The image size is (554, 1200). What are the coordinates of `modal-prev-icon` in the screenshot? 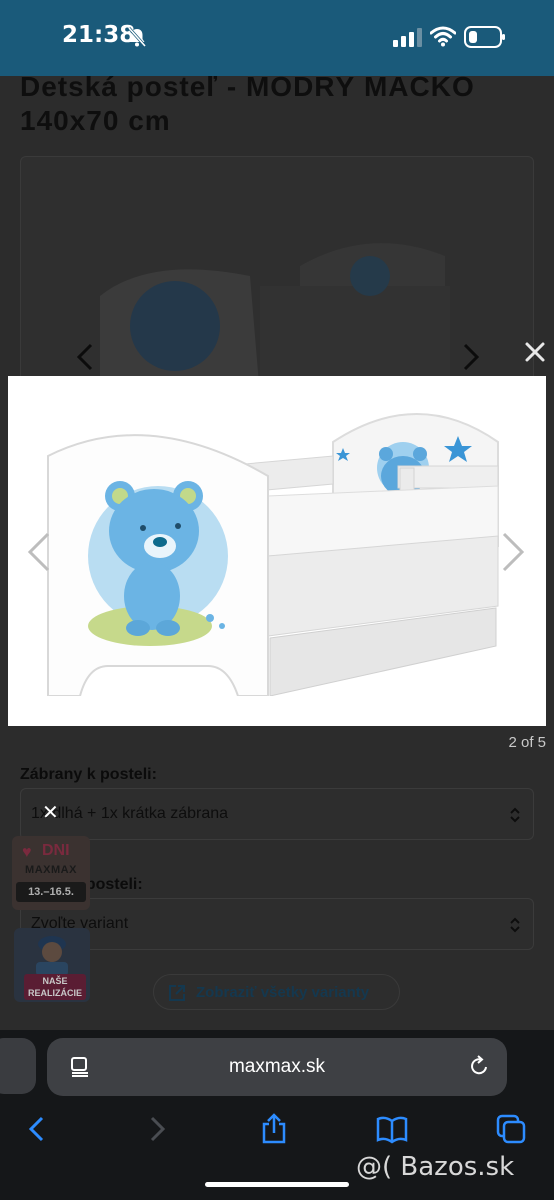 It's located at (39, 552).